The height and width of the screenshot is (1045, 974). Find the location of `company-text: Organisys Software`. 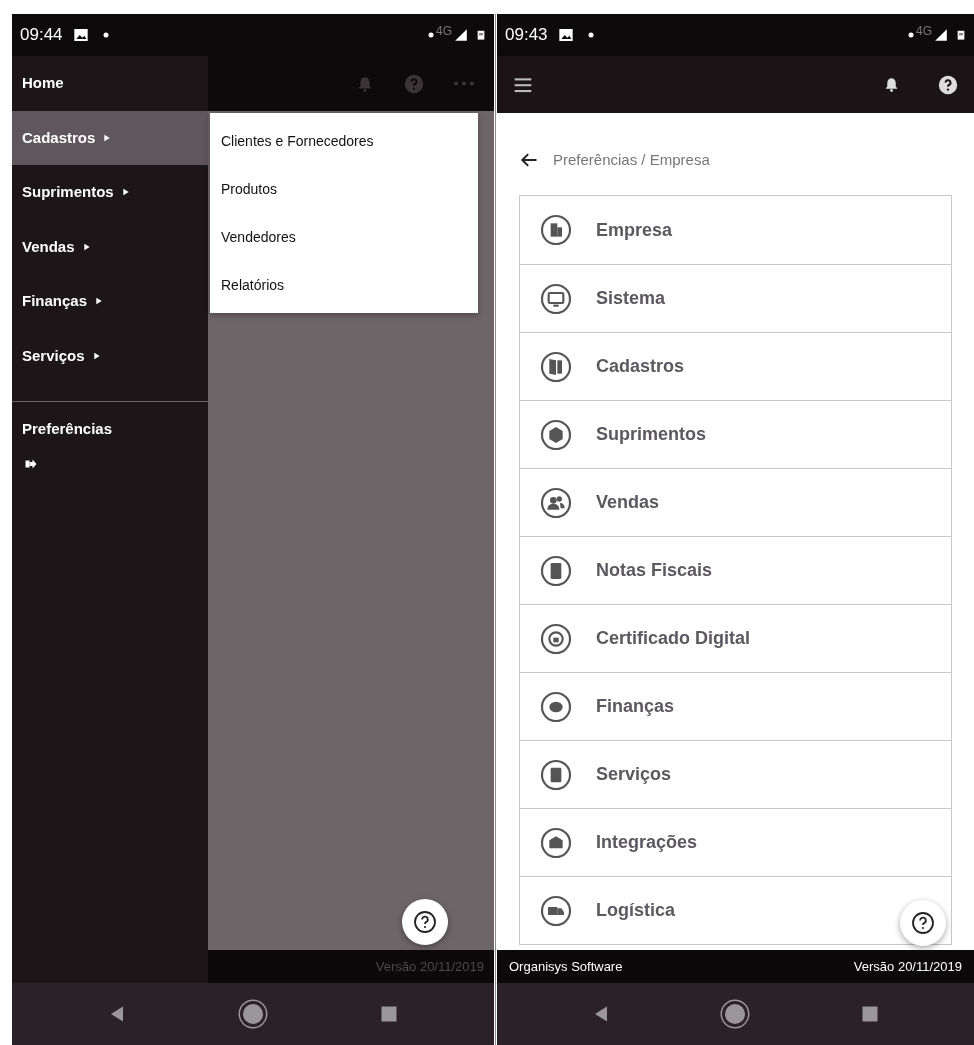

company-text: Organisys Software is located at coordinates (566, 966).